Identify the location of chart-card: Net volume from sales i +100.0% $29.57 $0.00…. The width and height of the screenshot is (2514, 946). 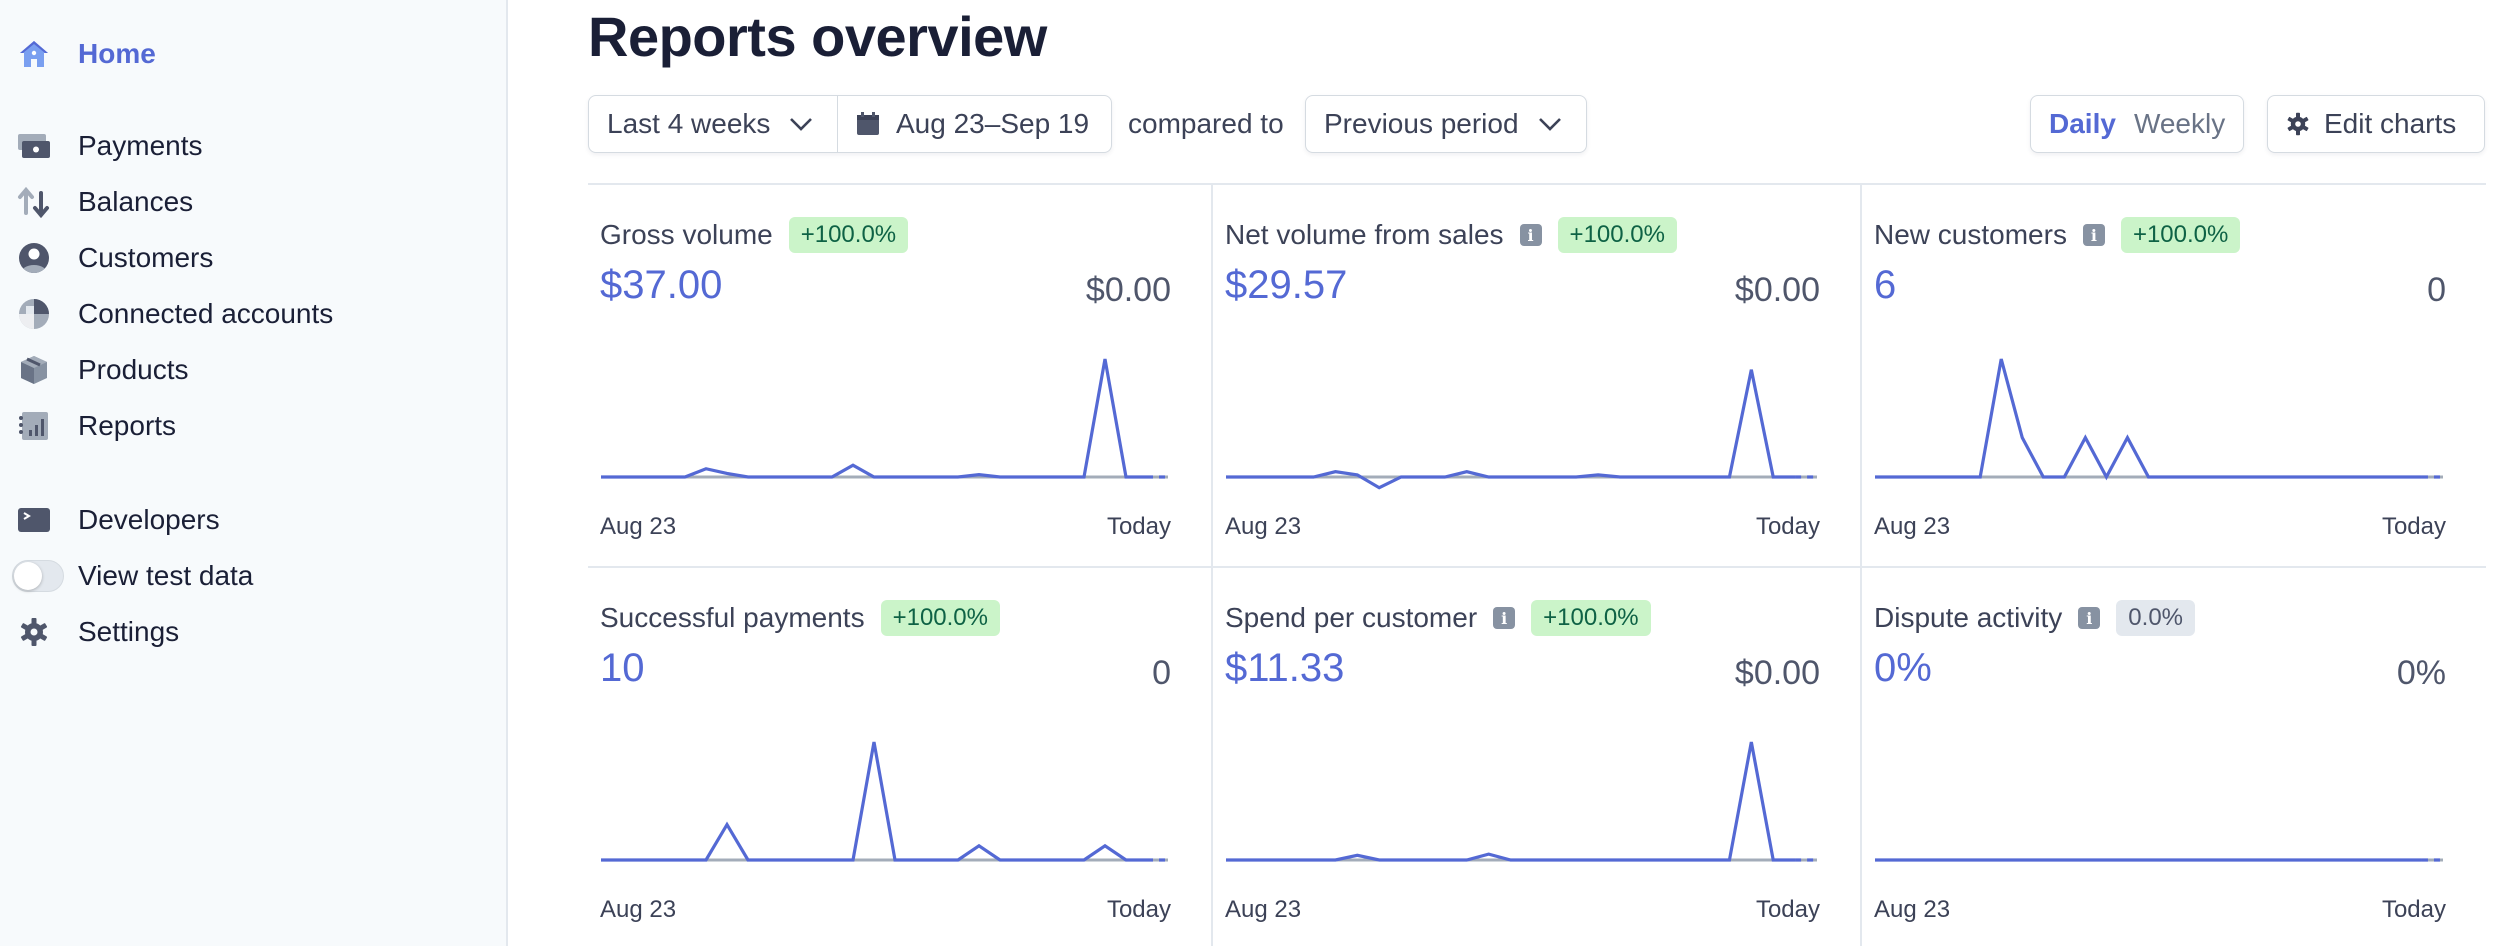
(1536, 375).